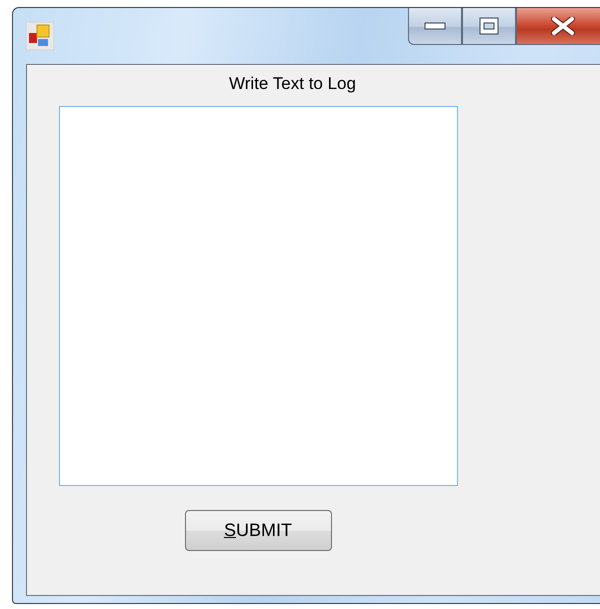 The width and height of the screenshot is (600, 609). I want to click on close-button, so click(558, 26).